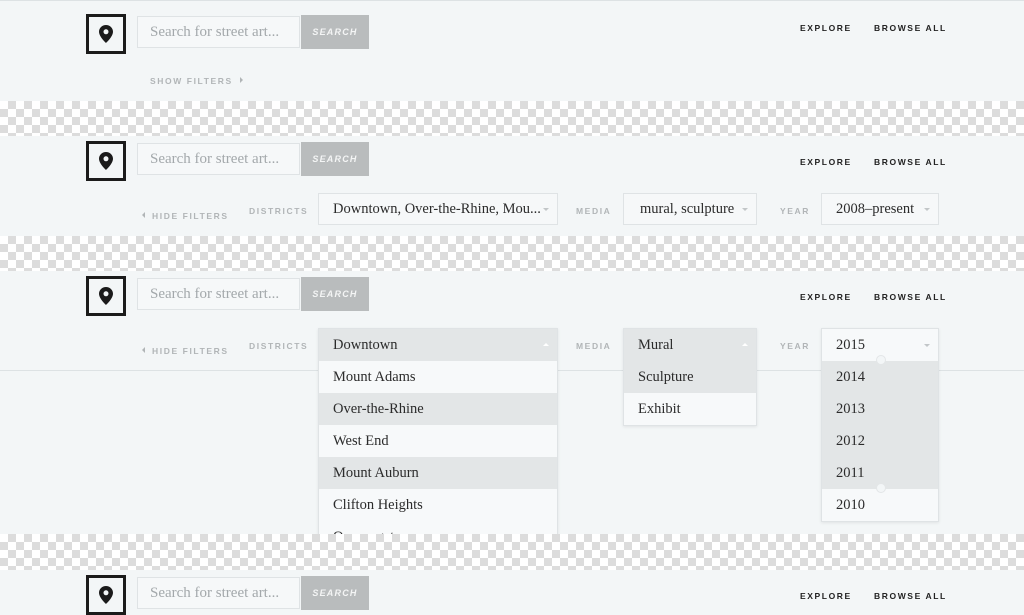  What do you see at coordinates (850, 472) in the screenshot?
I see `option-label: 2011` at bounding box center [850, 472].